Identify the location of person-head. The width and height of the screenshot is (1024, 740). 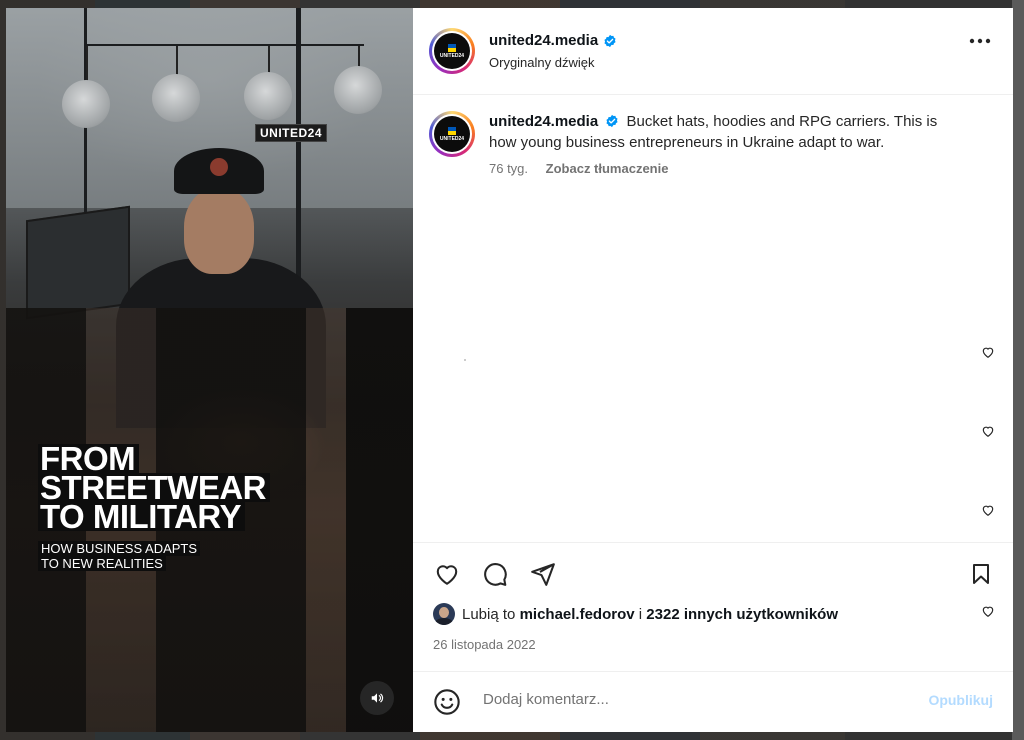
(219, 231).